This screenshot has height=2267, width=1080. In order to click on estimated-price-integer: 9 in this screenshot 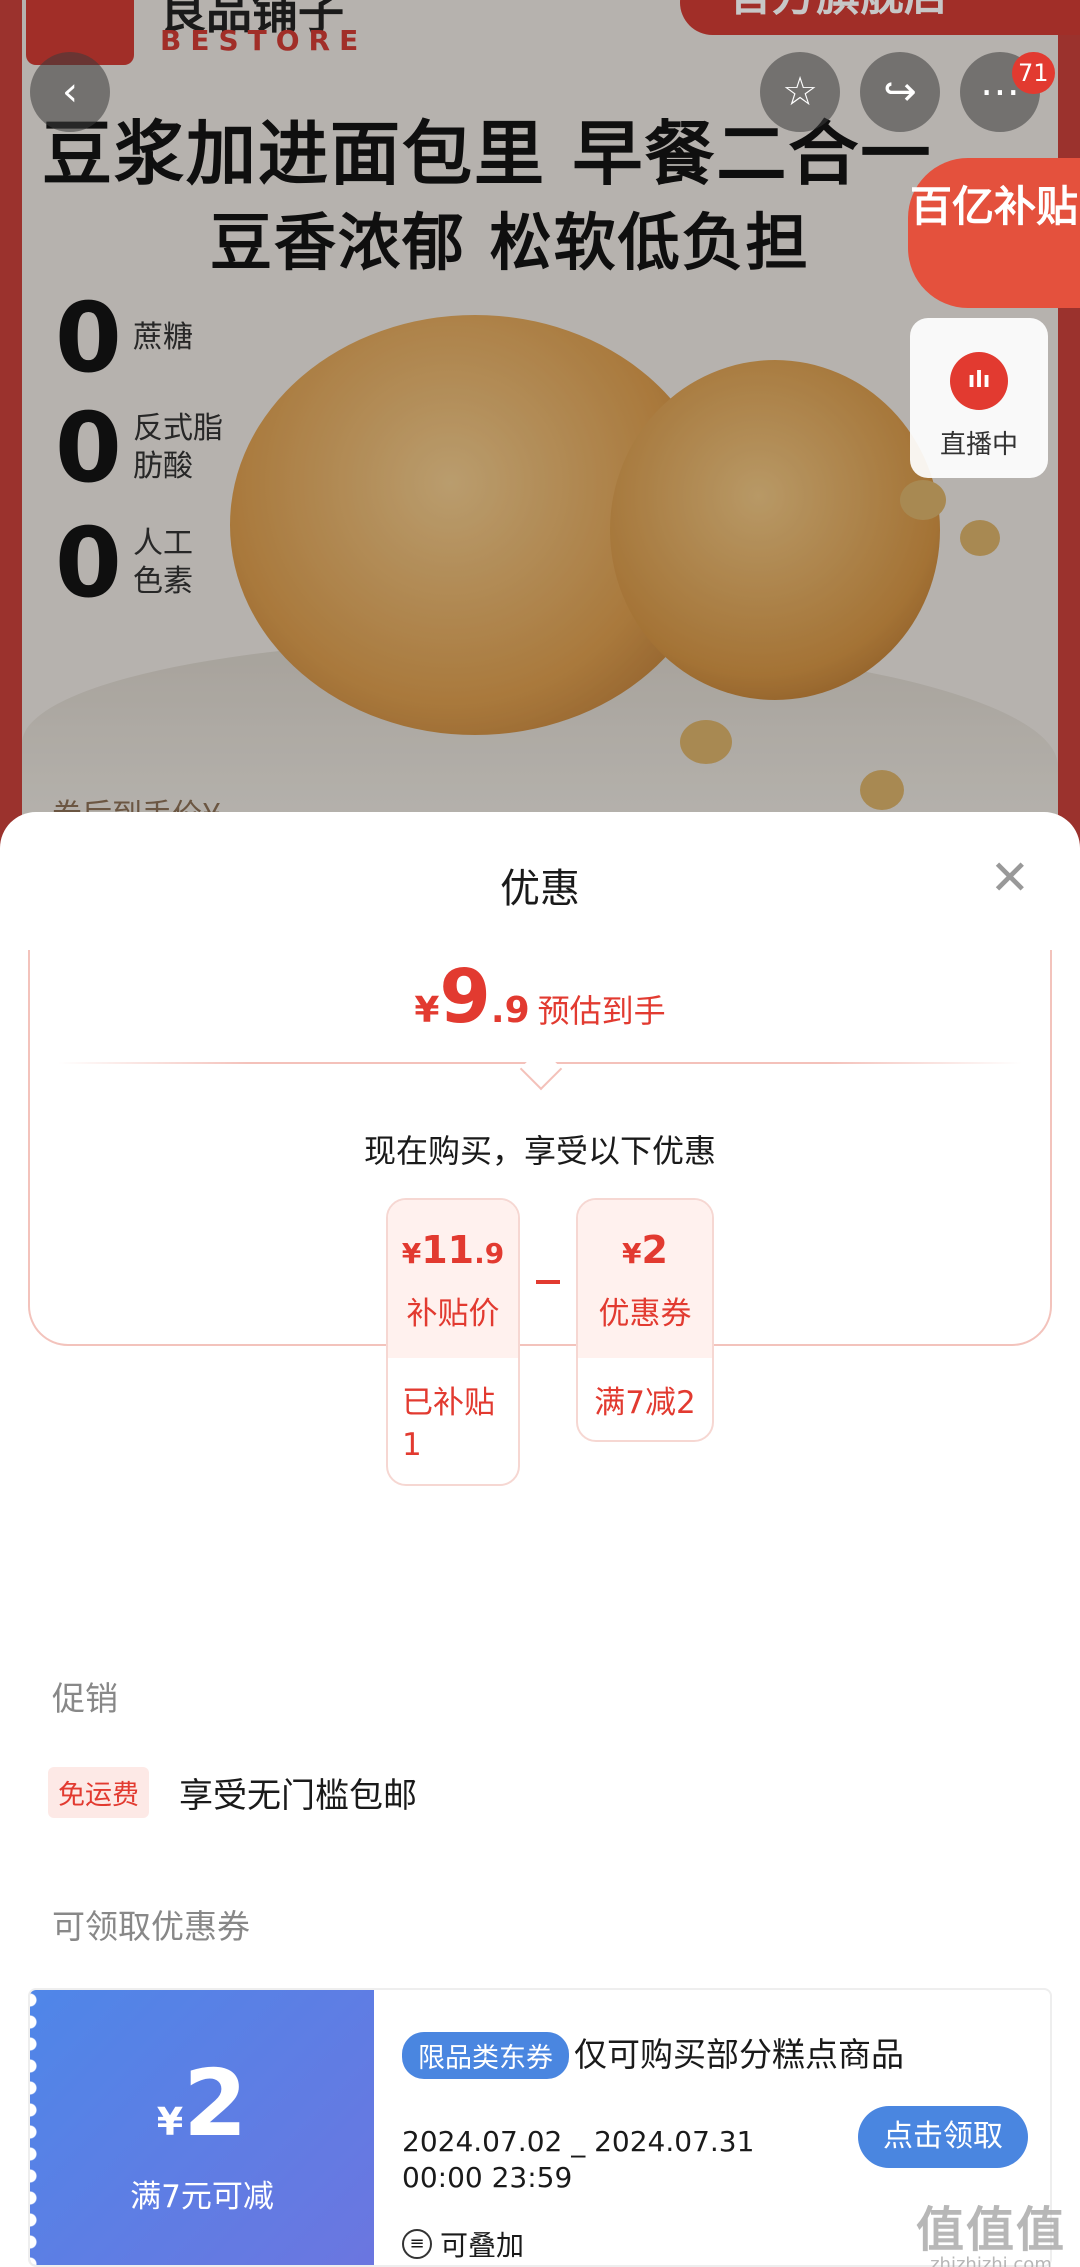, I will do `click(465, 997)`.